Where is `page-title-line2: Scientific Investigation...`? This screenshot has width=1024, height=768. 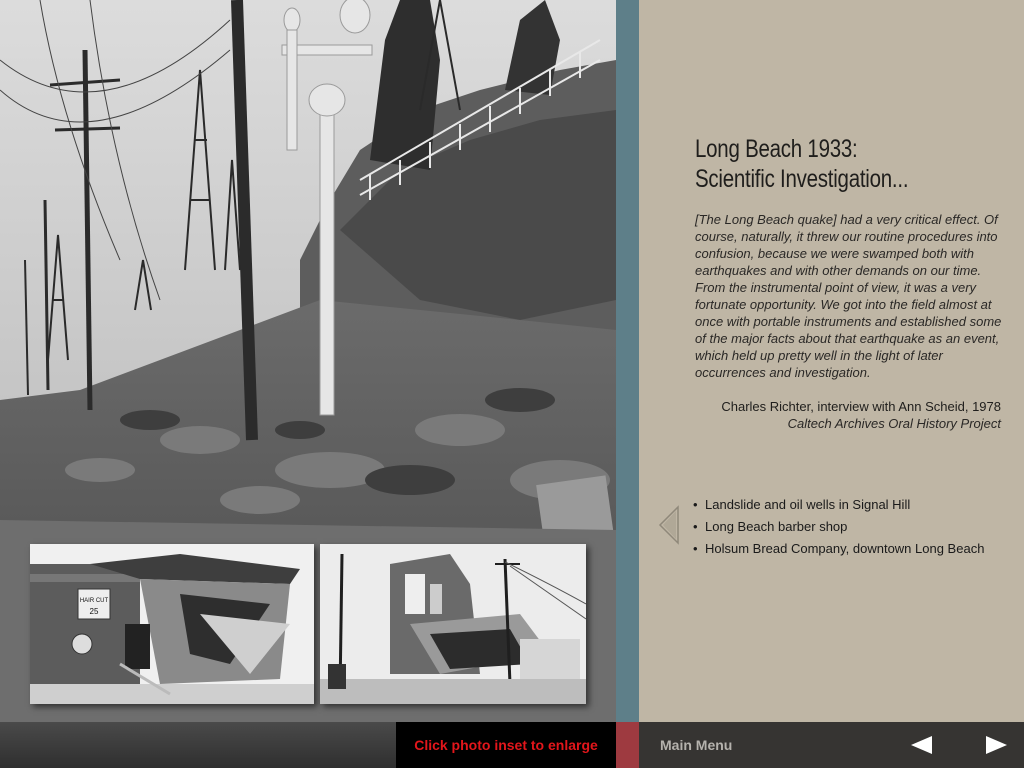 page-title-line2: Scientific Investigation... is located at coordinates (802, 179).